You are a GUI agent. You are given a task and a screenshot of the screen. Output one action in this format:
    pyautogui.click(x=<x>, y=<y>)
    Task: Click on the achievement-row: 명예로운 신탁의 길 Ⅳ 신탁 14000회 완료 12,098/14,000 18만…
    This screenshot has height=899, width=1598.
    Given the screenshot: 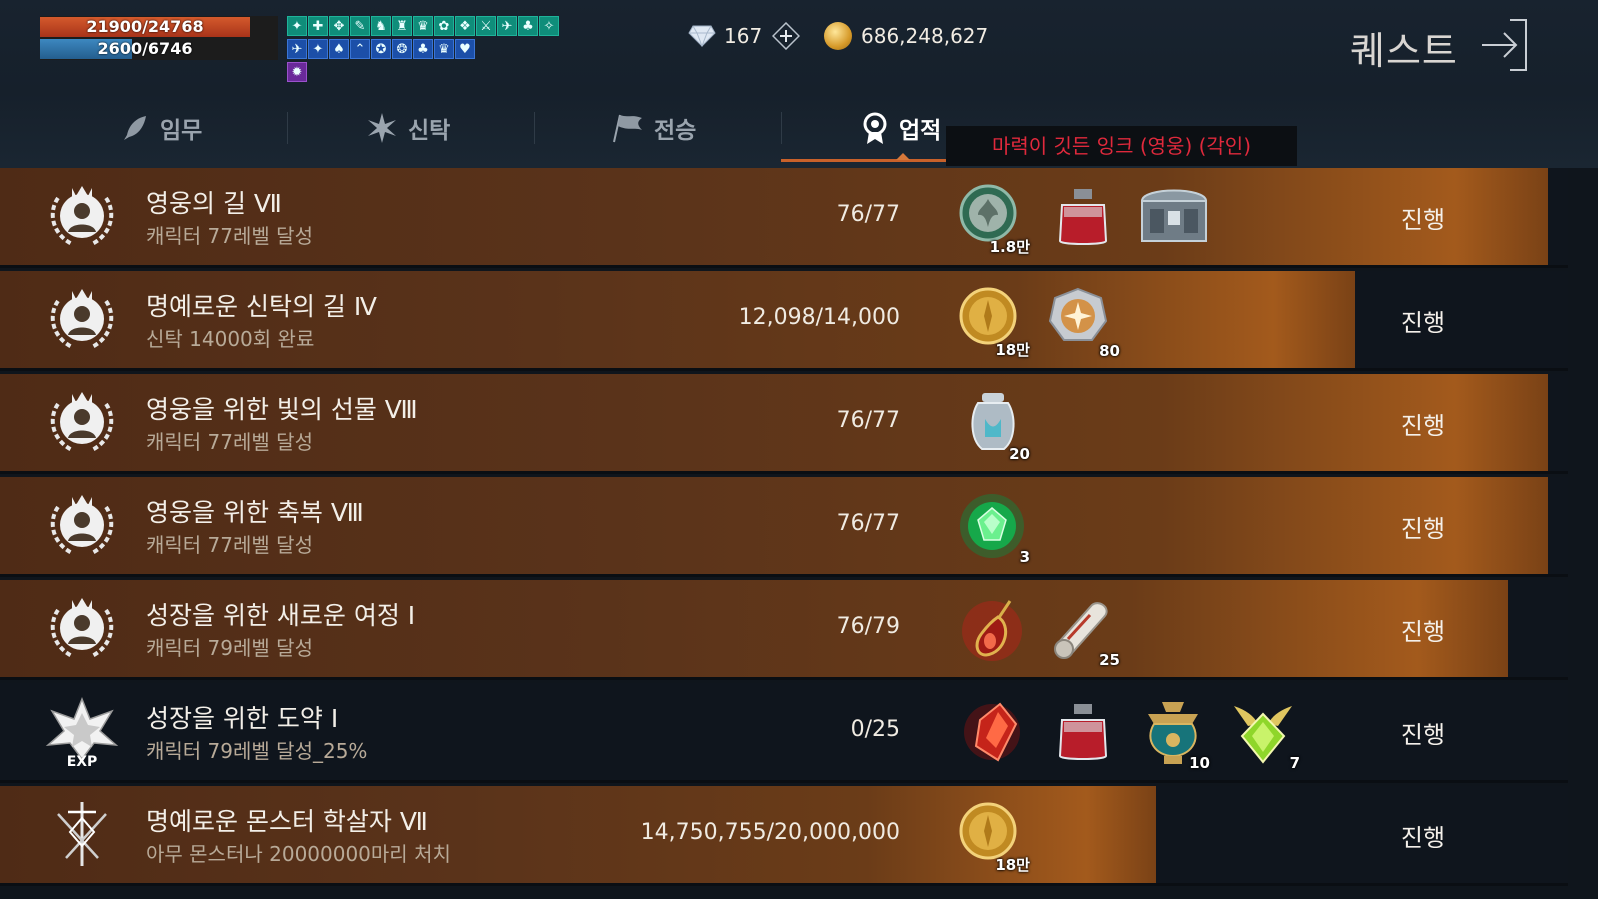 What is the action you would take?
    pyautogui.click(x=784, y=321)
    